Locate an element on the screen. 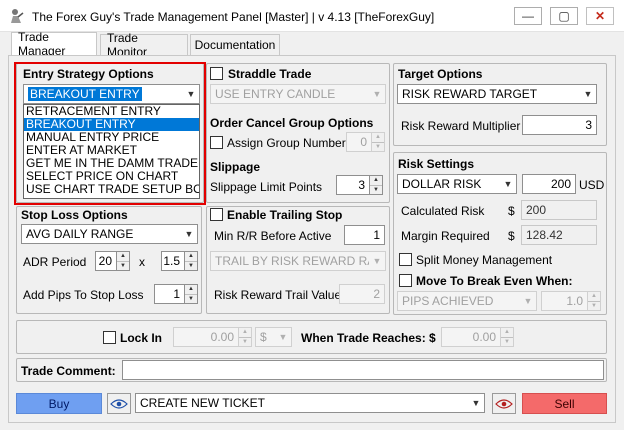  ticket-select: CREATE NEW TICKET ▼ is located at coordinates (310, 403).